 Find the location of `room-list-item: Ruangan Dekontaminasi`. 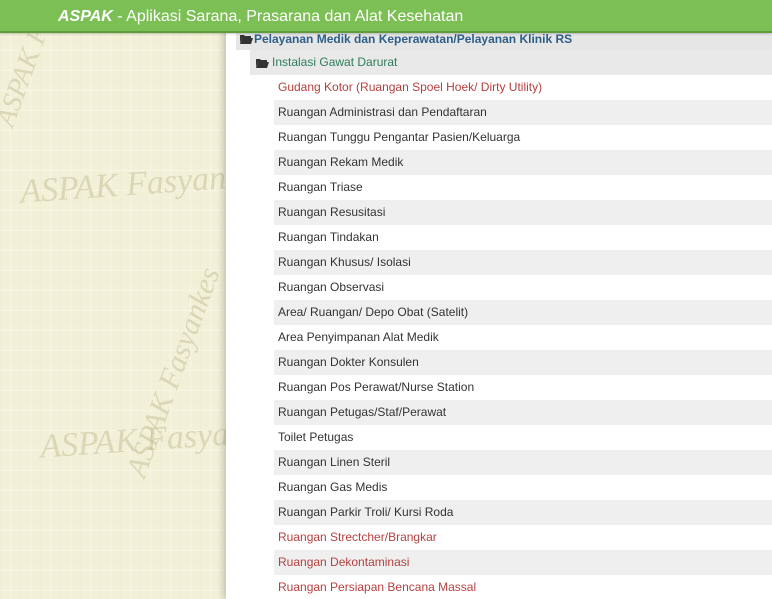

room-list-item: Ruangan Dekontaminasi is located at coordinates (523, 562).